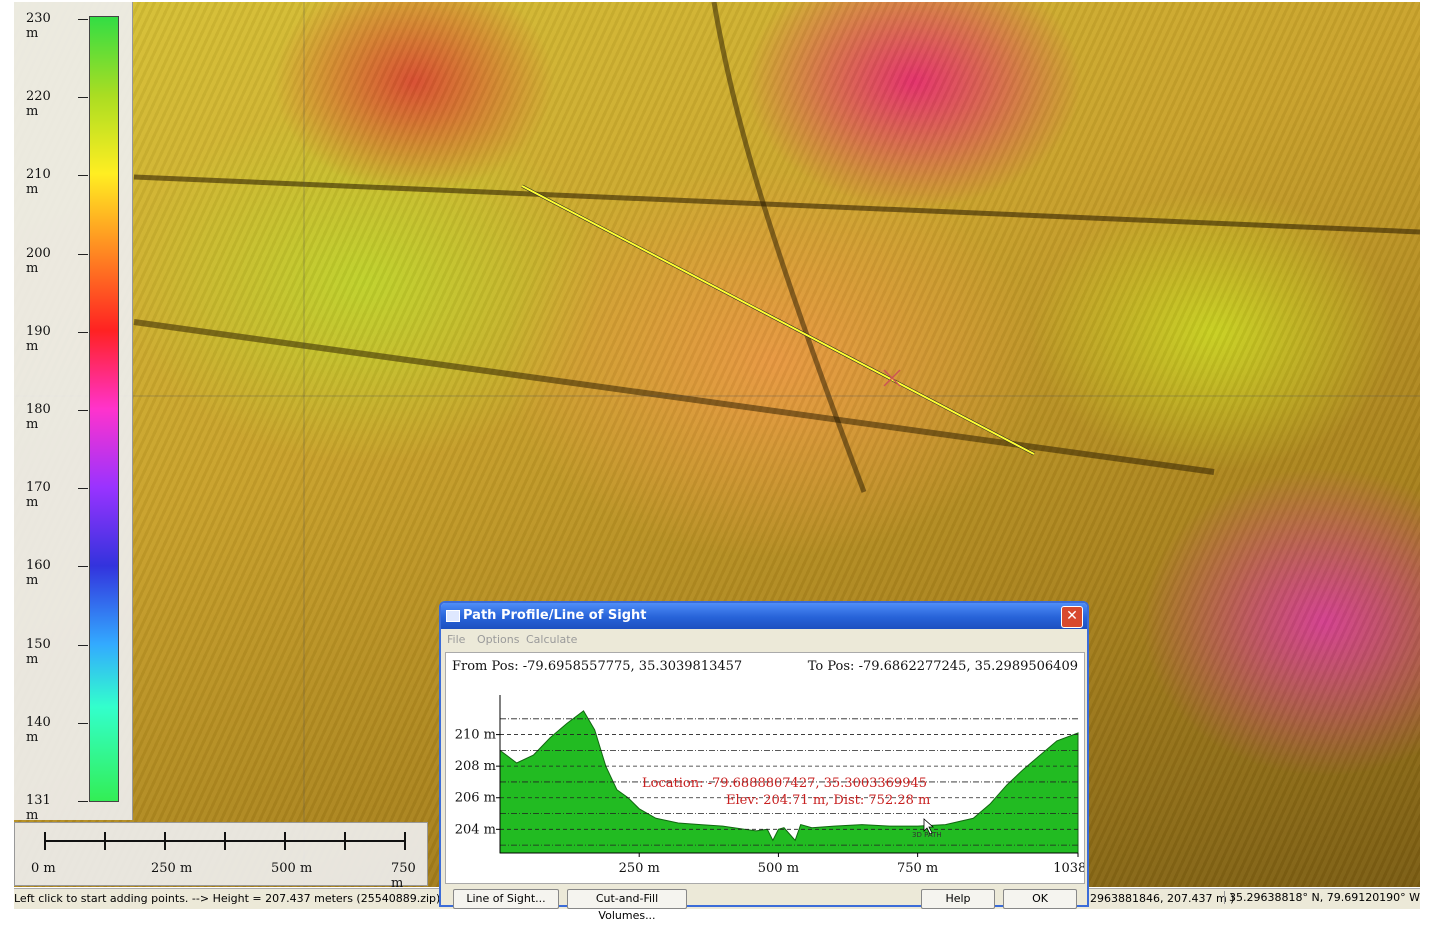 This screenshot has height=930, width=1434. What do you see at coordinates (38, 338) in the screenshot?
I see `legend-tick-label: 190 m` at bounding box center [38, 338].